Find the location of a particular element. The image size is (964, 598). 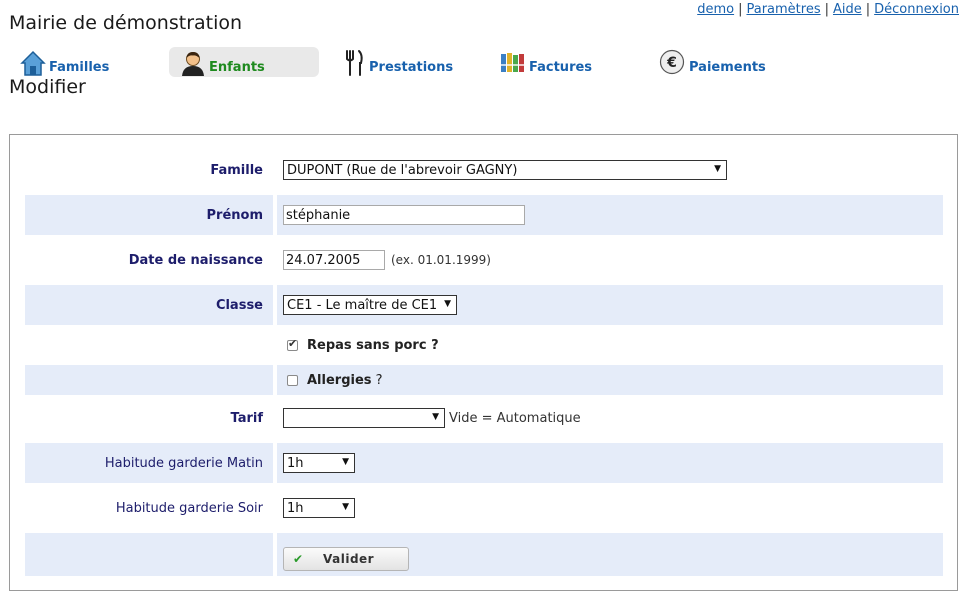

famille-cell: DUPONT (Rue de l'abrevoir GAGNY) ▼ is located at coordinates (610, 170).